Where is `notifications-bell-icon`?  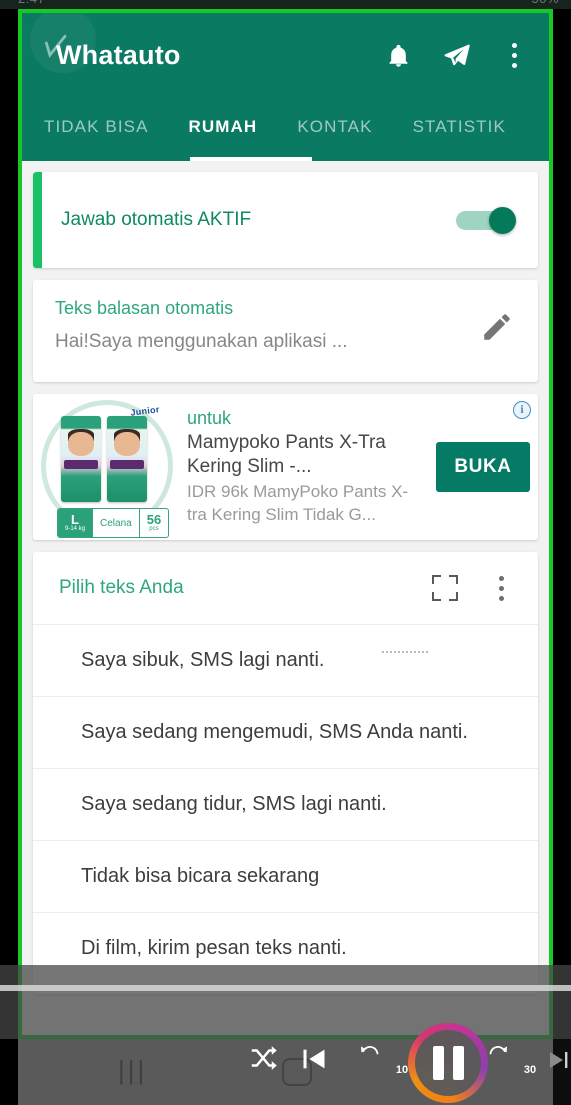 notifications-bell-icon is located at coordinates (398, 55).